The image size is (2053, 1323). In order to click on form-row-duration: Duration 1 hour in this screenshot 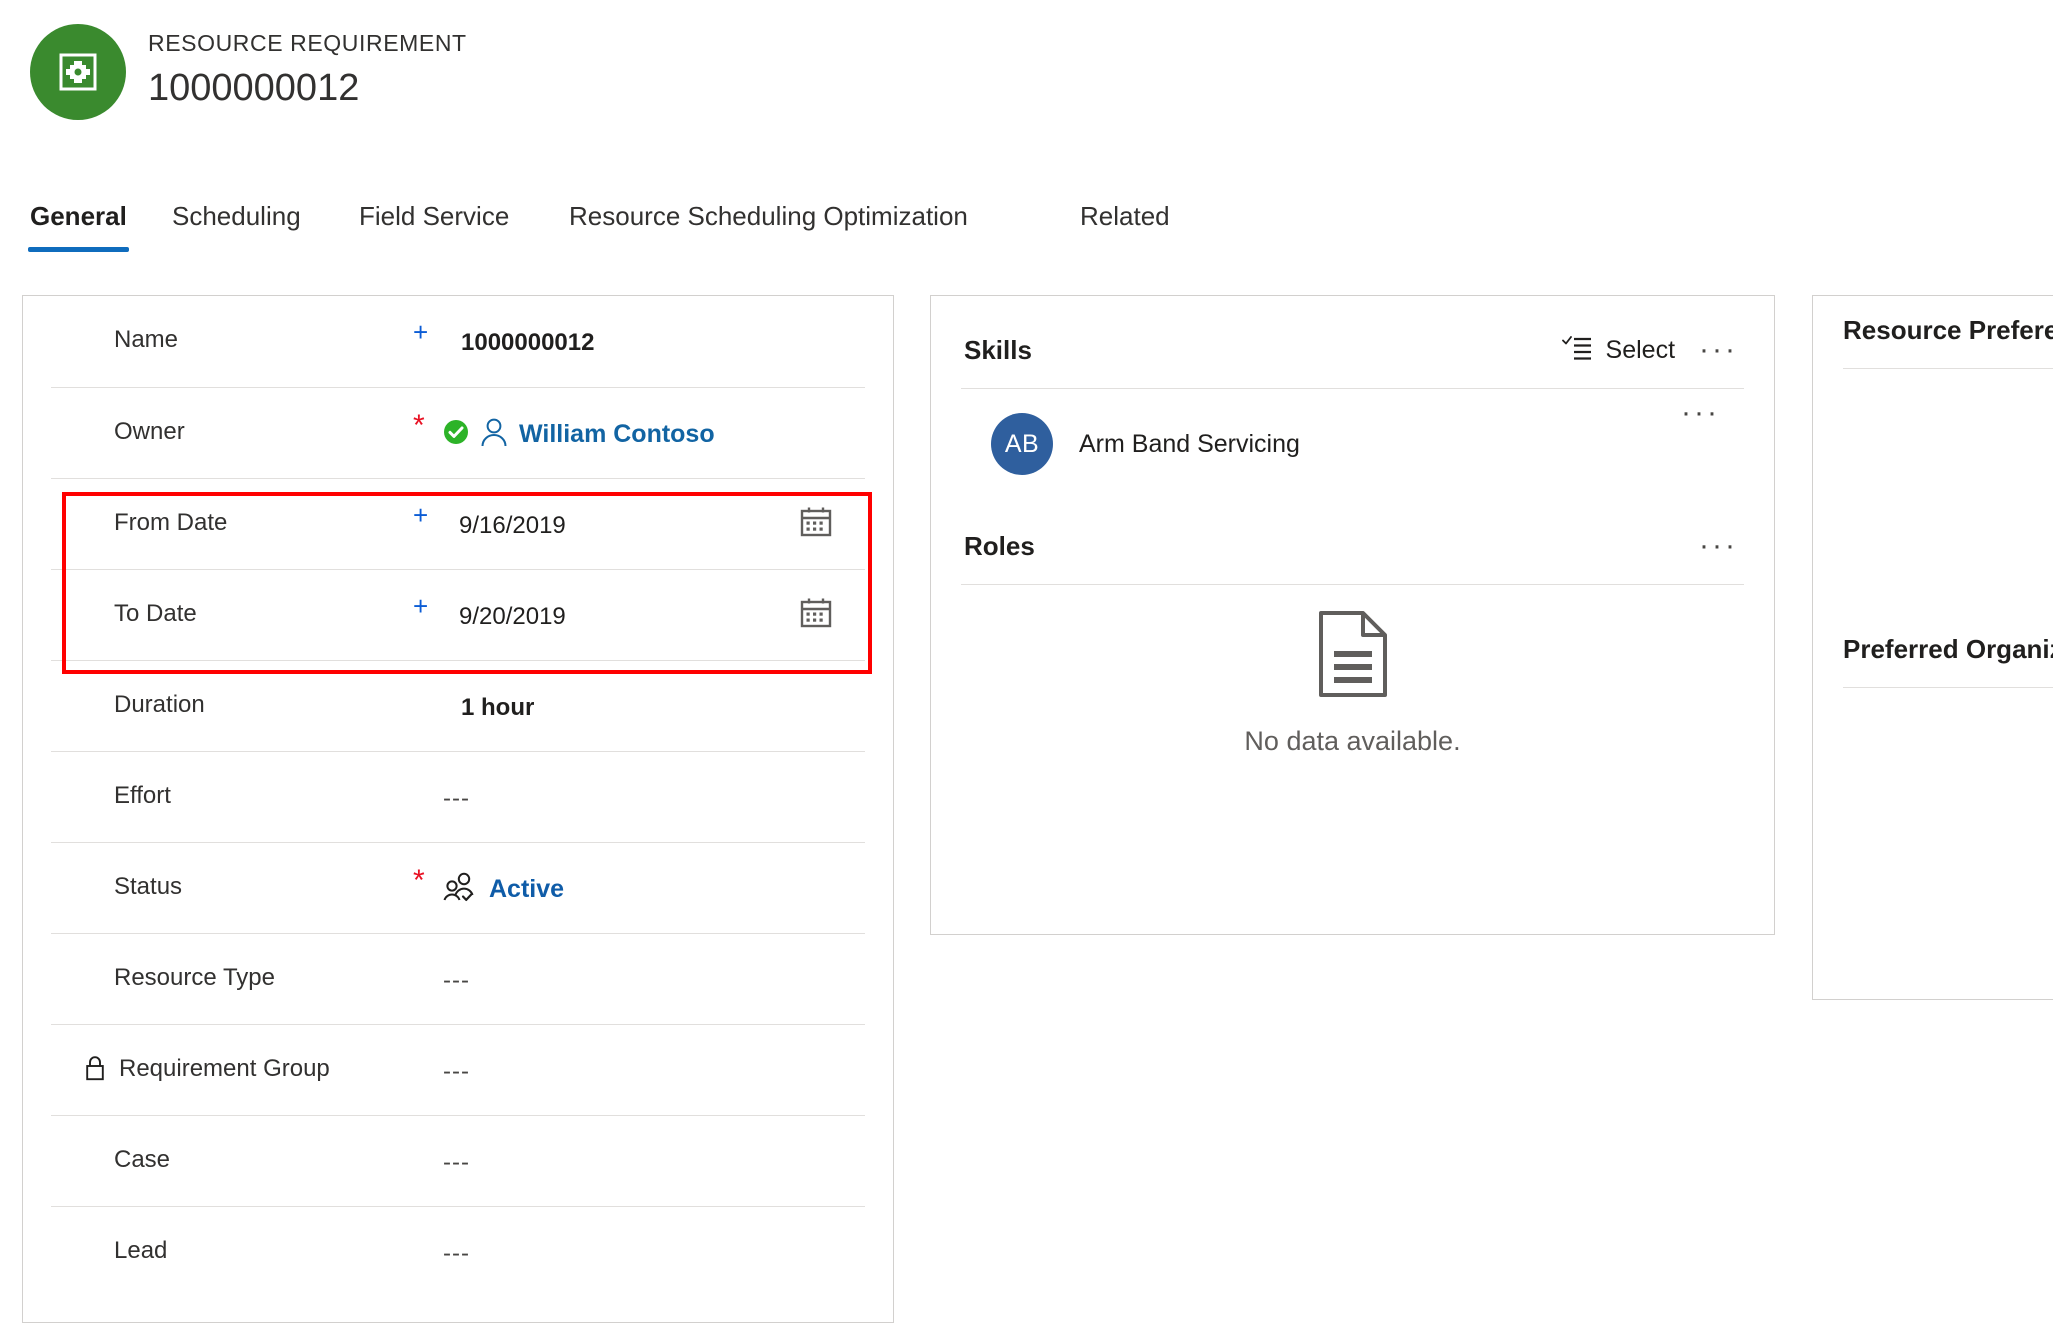, I will do `click(458, 705)`.